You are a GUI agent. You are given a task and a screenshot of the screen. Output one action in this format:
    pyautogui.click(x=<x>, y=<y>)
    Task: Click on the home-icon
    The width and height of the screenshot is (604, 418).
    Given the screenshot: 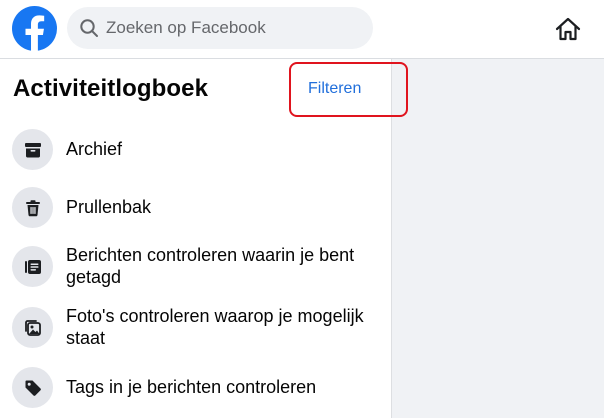 What is the action you would take?
    pyautogui.click(x=568, y=29)
    